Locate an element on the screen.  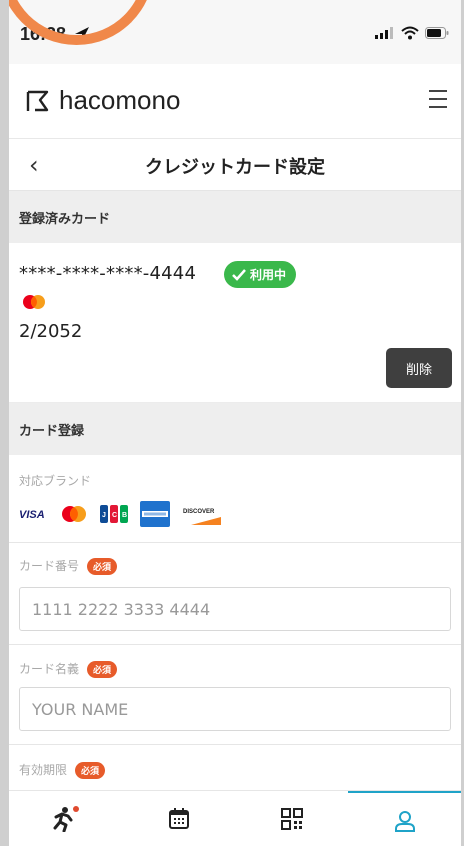
jcb-icon: J C B is located at coordinates (114, 514).